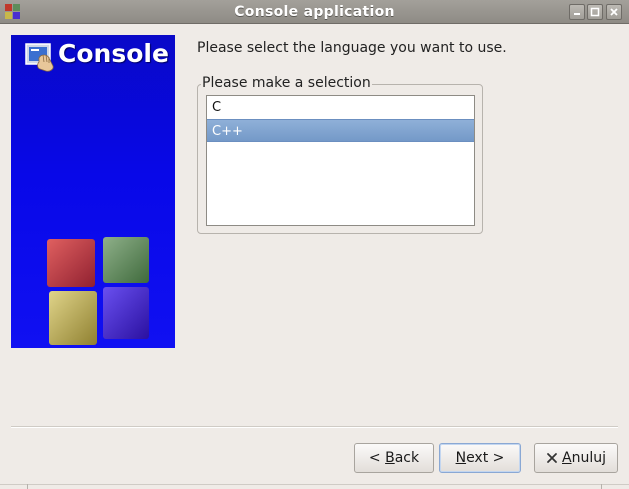 Image resolution: width=629 pixels, height=489 pixels. I want to click on close-icon, so click(614, 12).